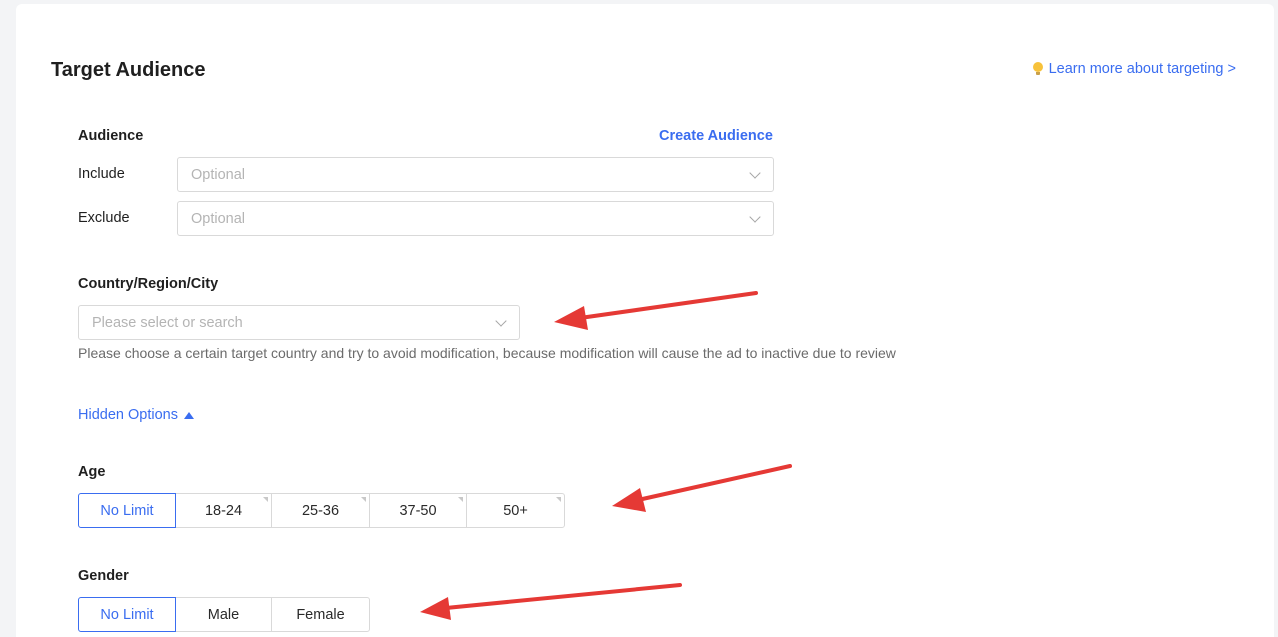  What do you see at coordinates (1142, 69) in the screenshot?
I see `learn-more-label: Learn more about targeting >` at bounding box center [1142, 69].